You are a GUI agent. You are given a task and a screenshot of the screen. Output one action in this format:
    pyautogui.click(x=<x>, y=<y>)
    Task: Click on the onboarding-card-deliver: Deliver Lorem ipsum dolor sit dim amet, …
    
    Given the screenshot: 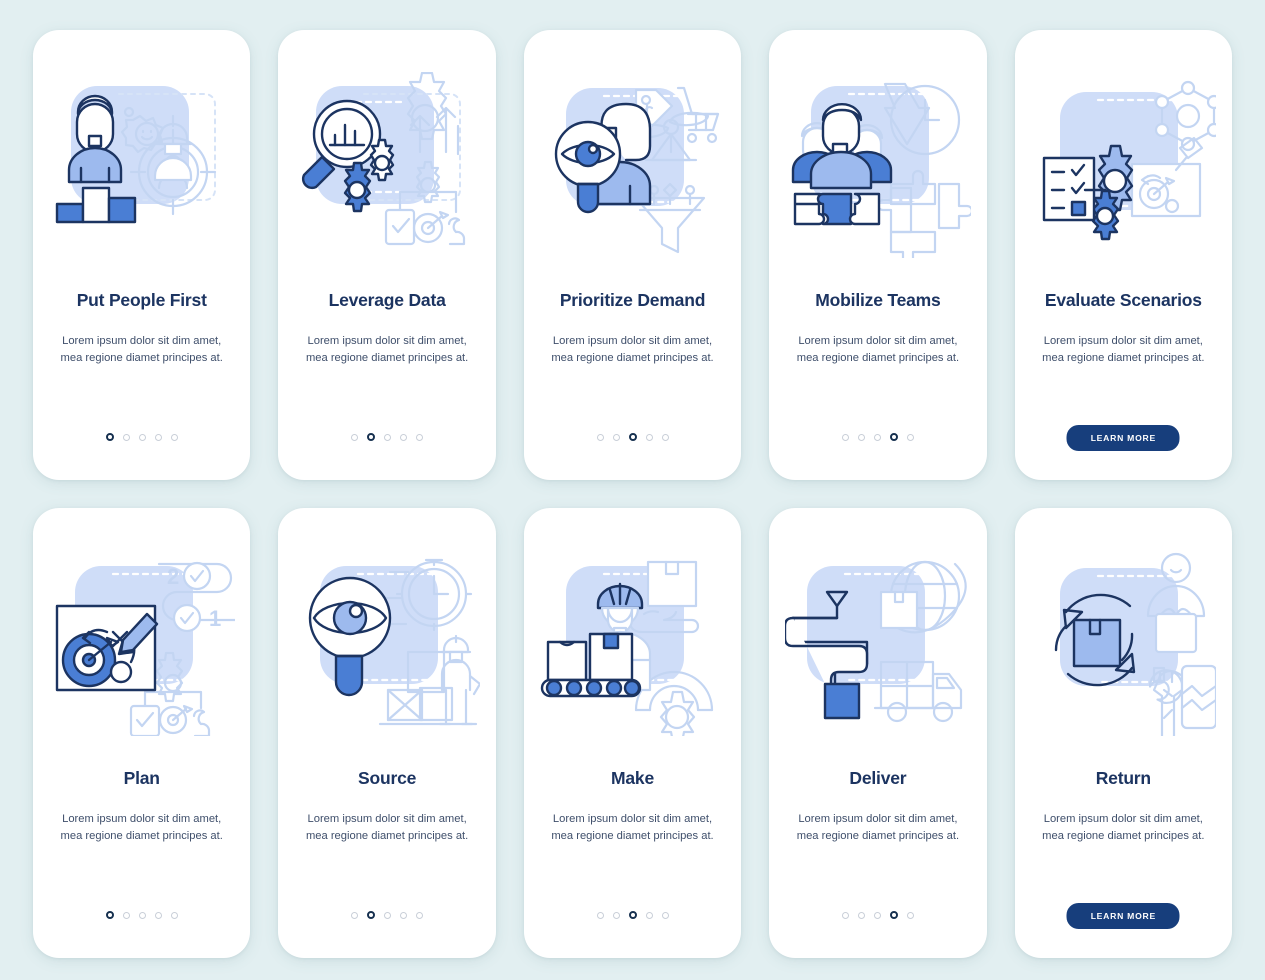 What is the action you would take?
    pyautogui.click(x=878, y=733)
    